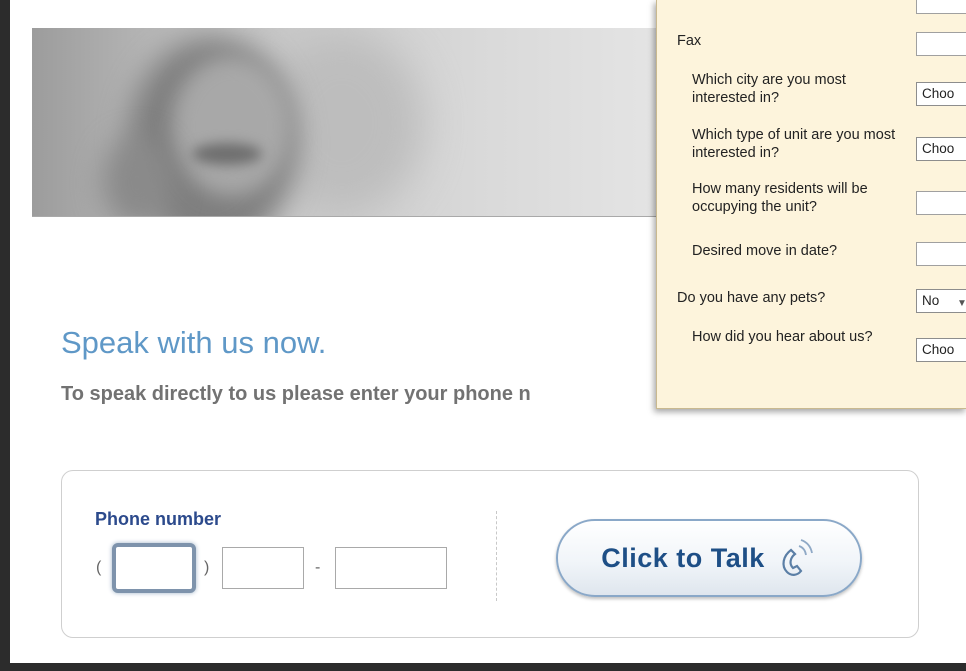 This screenshot has width=966, height=671. What do you see at coordinates (765, 251) in the screenshot?
I see `move-in-date-label: Desired move in date?` at bounding box center [765, 251].